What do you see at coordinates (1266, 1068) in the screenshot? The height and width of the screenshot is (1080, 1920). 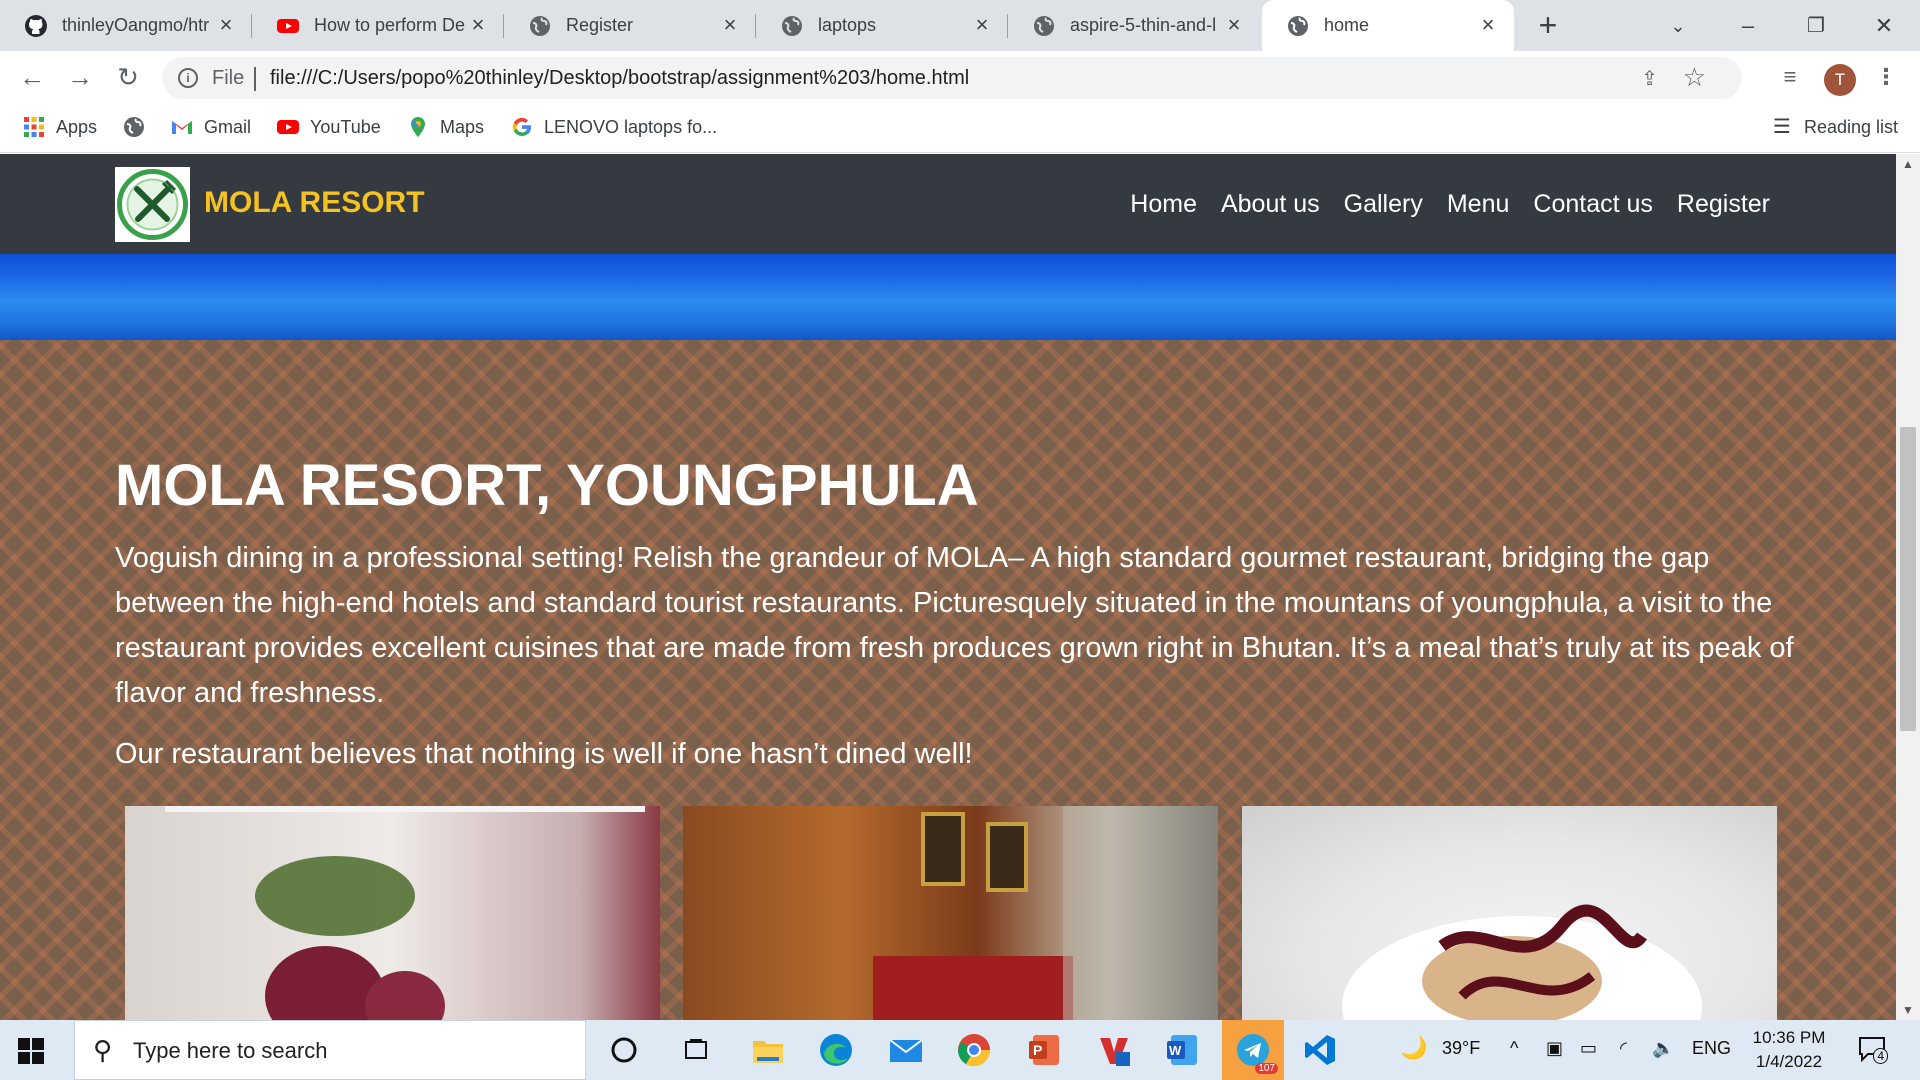 I see `telegram-badge: 107` at bounding box center [1266, 1068].